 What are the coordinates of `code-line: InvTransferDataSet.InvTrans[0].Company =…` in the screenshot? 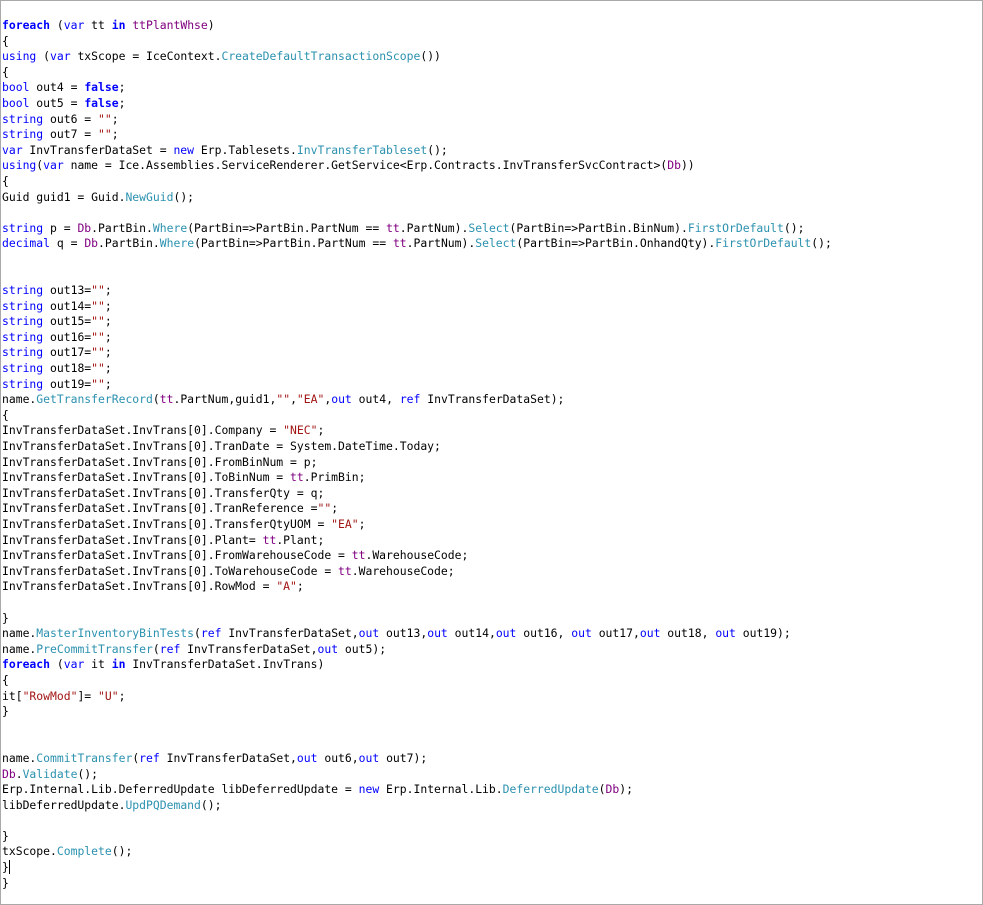 It's located at (492, 431).